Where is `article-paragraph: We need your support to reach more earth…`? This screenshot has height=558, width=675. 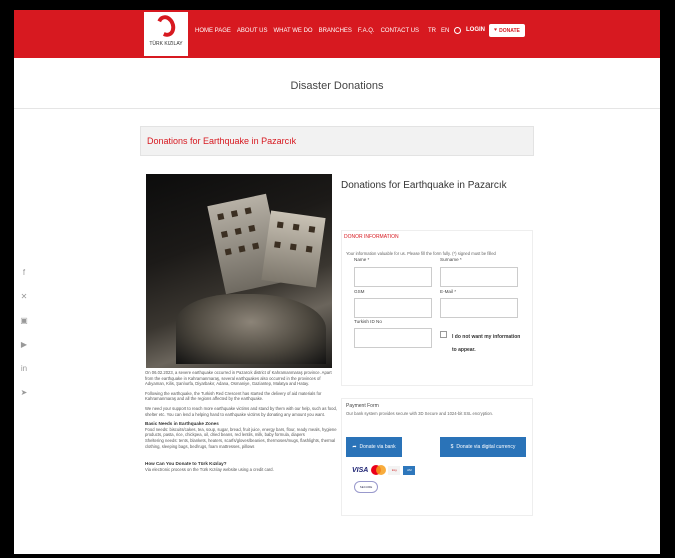 article-paragraph: We need your support to reach more earth… is located at coordinates (241, 411).